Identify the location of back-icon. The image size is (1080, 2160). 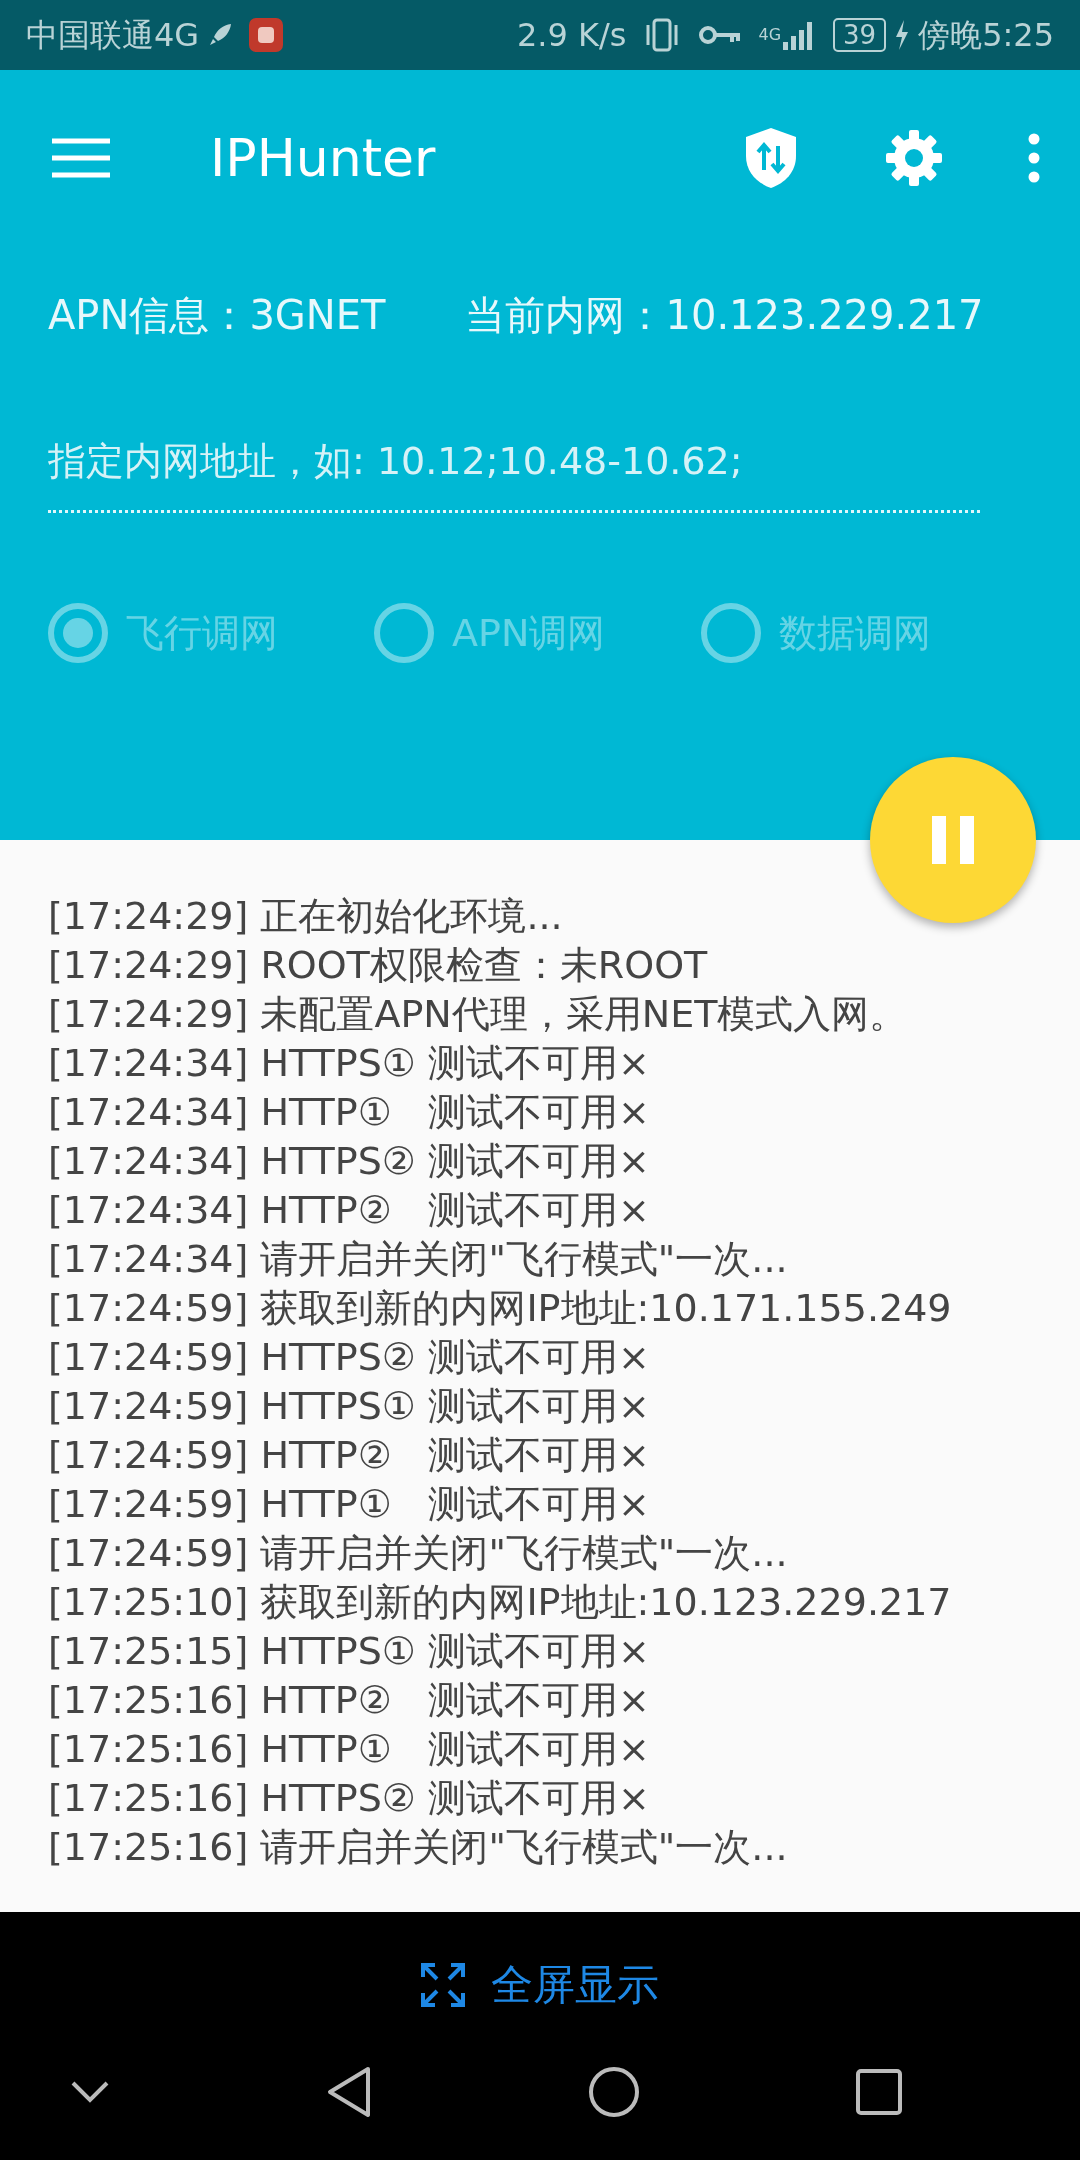
(349, 2092).